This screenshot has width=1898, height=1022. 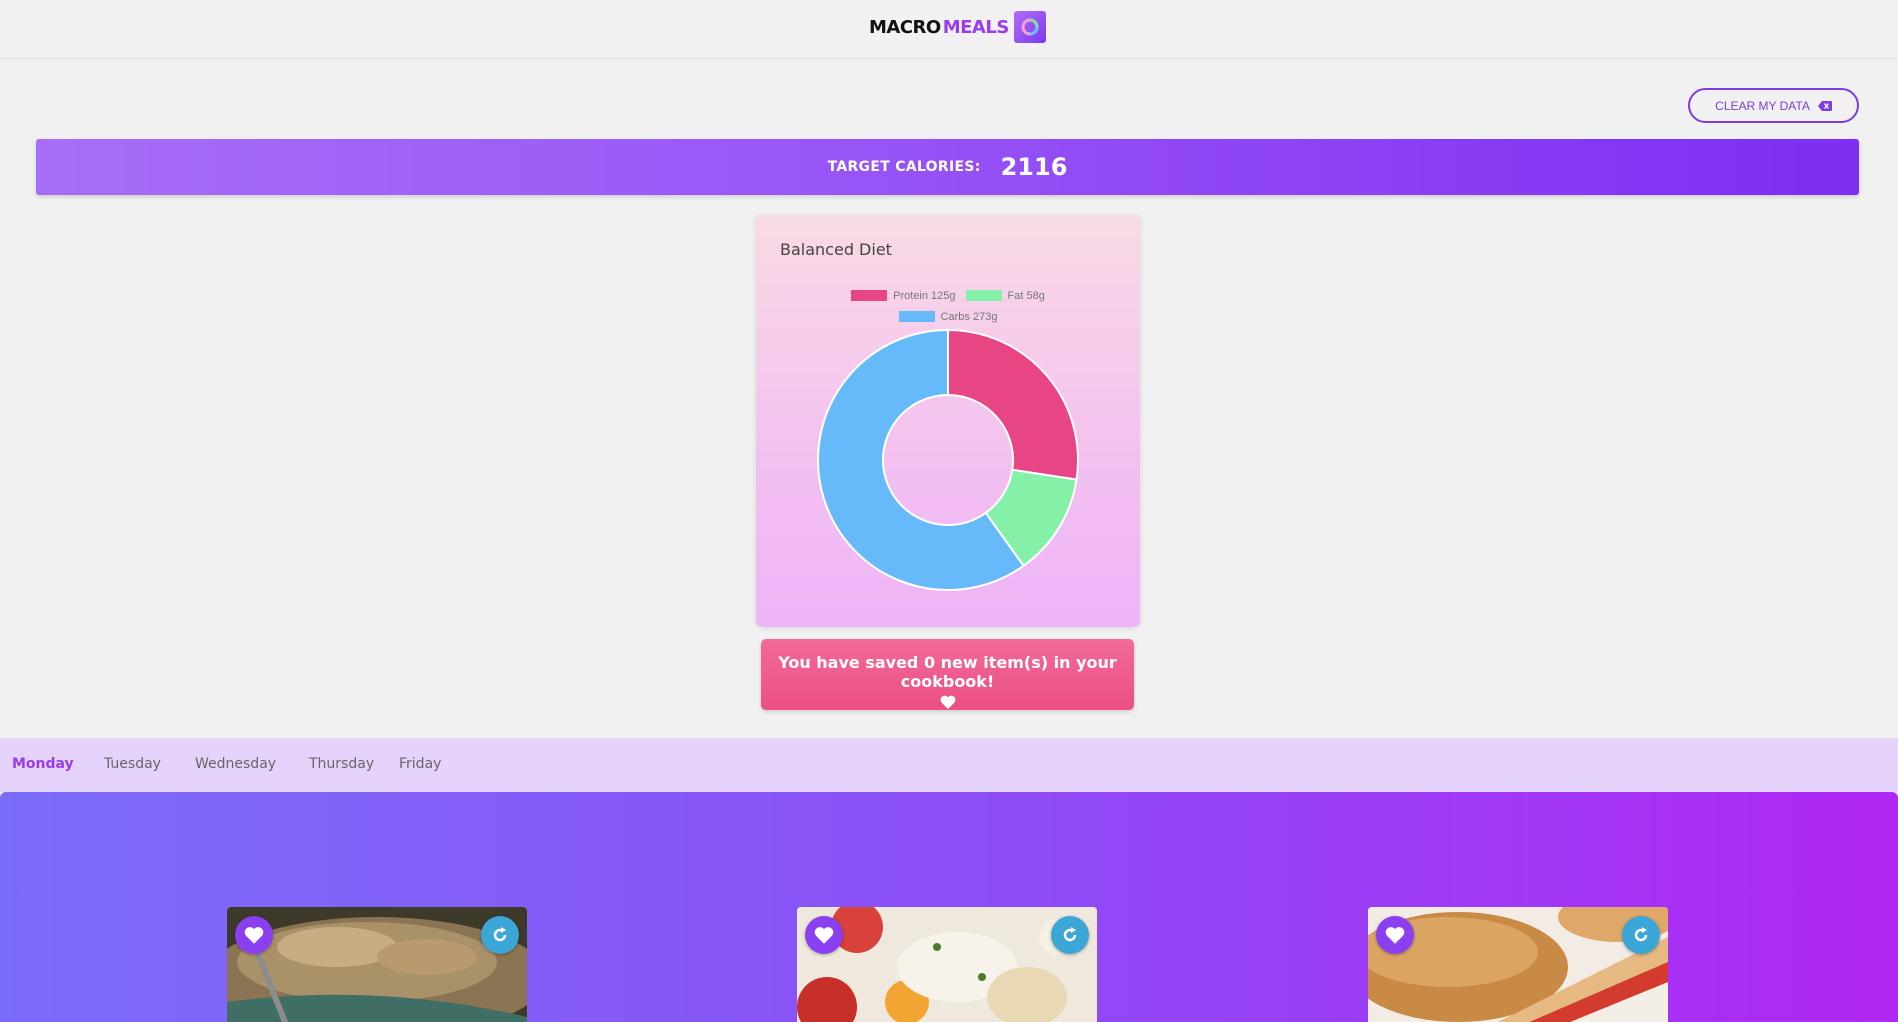 I want to click on legend-row: Carbs 273g, so click(x=948, y=316).